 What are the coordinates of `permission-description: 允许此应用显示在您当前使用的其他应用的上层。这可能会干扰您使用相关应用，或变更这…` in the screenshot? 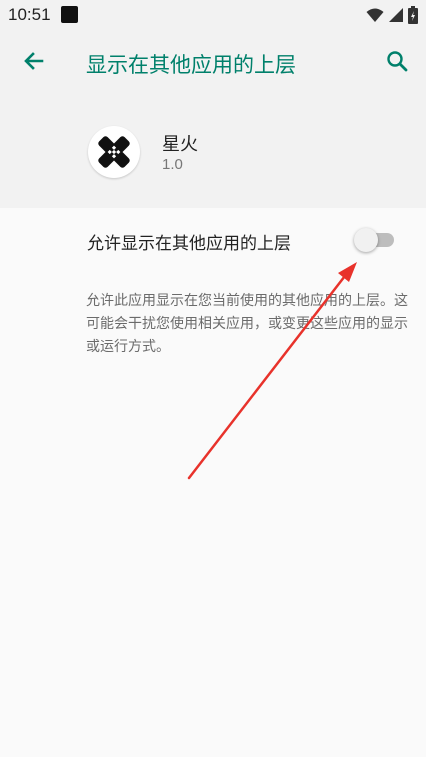 It's located at (247, 324).